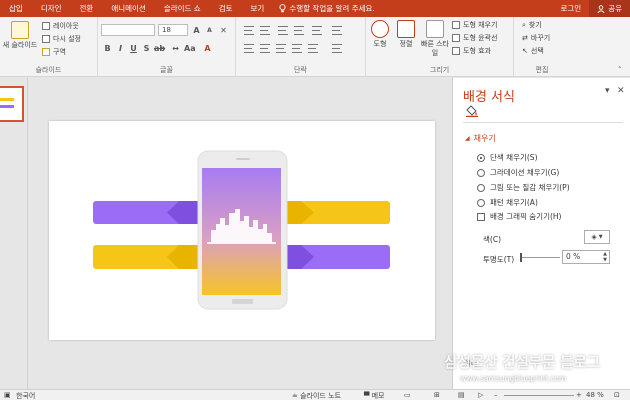 This screenshot has width=630, height=400. What do you see at coordinates (7, 106) in the screenshot?
I see `thumb-purple-bar` at bounding box center [7, 106].